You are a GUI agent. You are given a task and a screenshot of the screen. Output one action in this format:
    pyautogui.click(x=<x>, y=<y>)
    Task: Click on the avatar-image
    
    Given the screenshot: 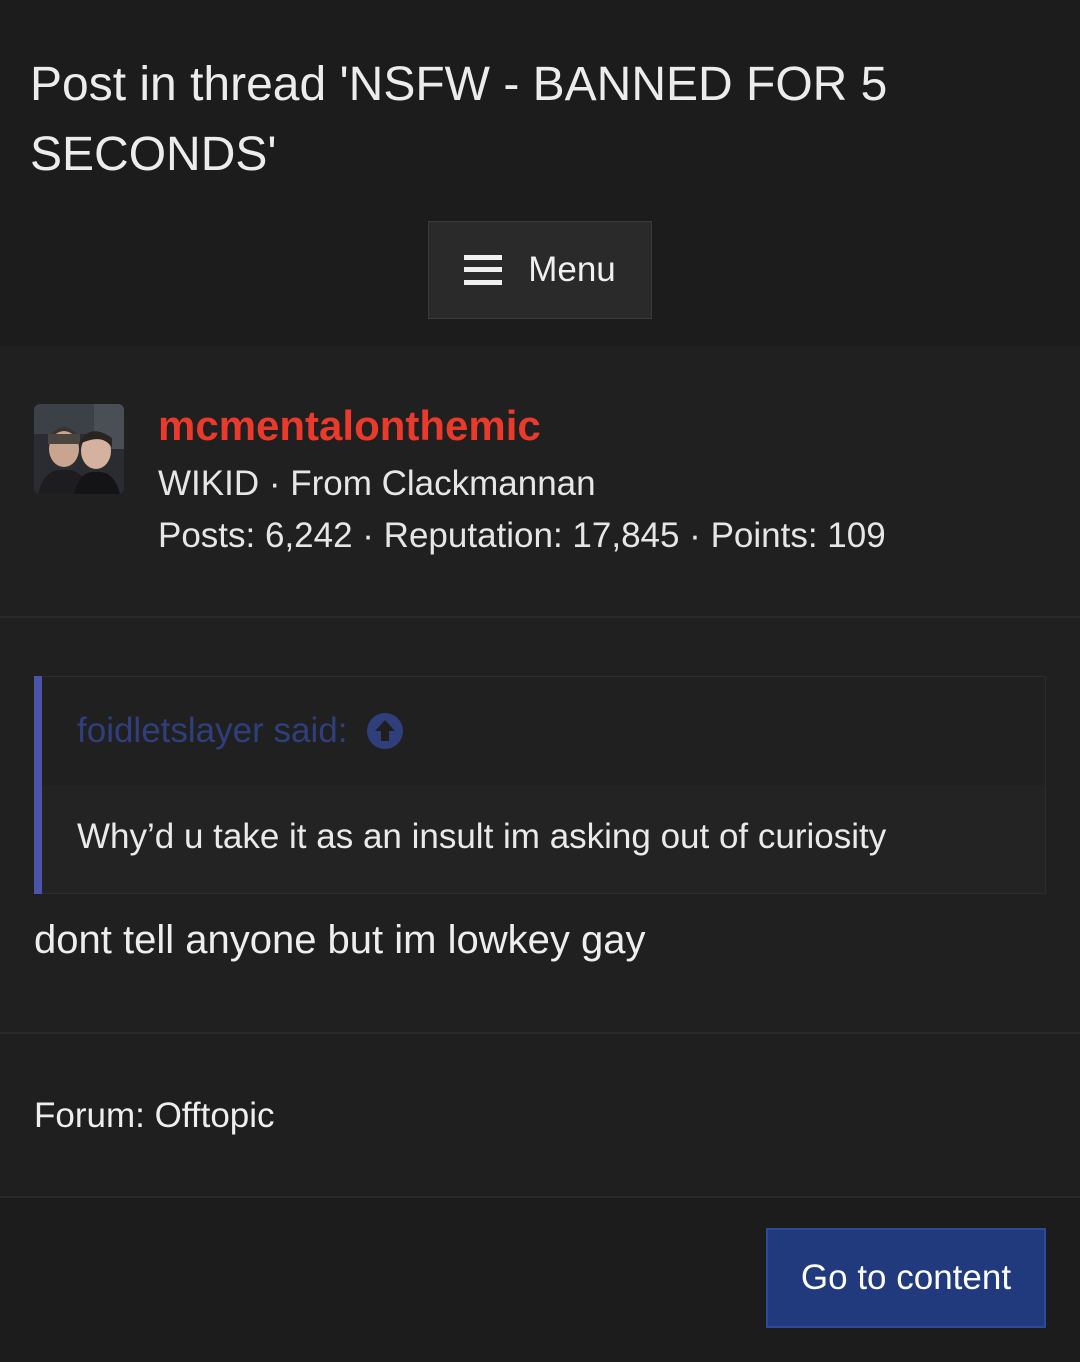 What is the action you would take?
    pyautogui.click(x=79, y=449)
    